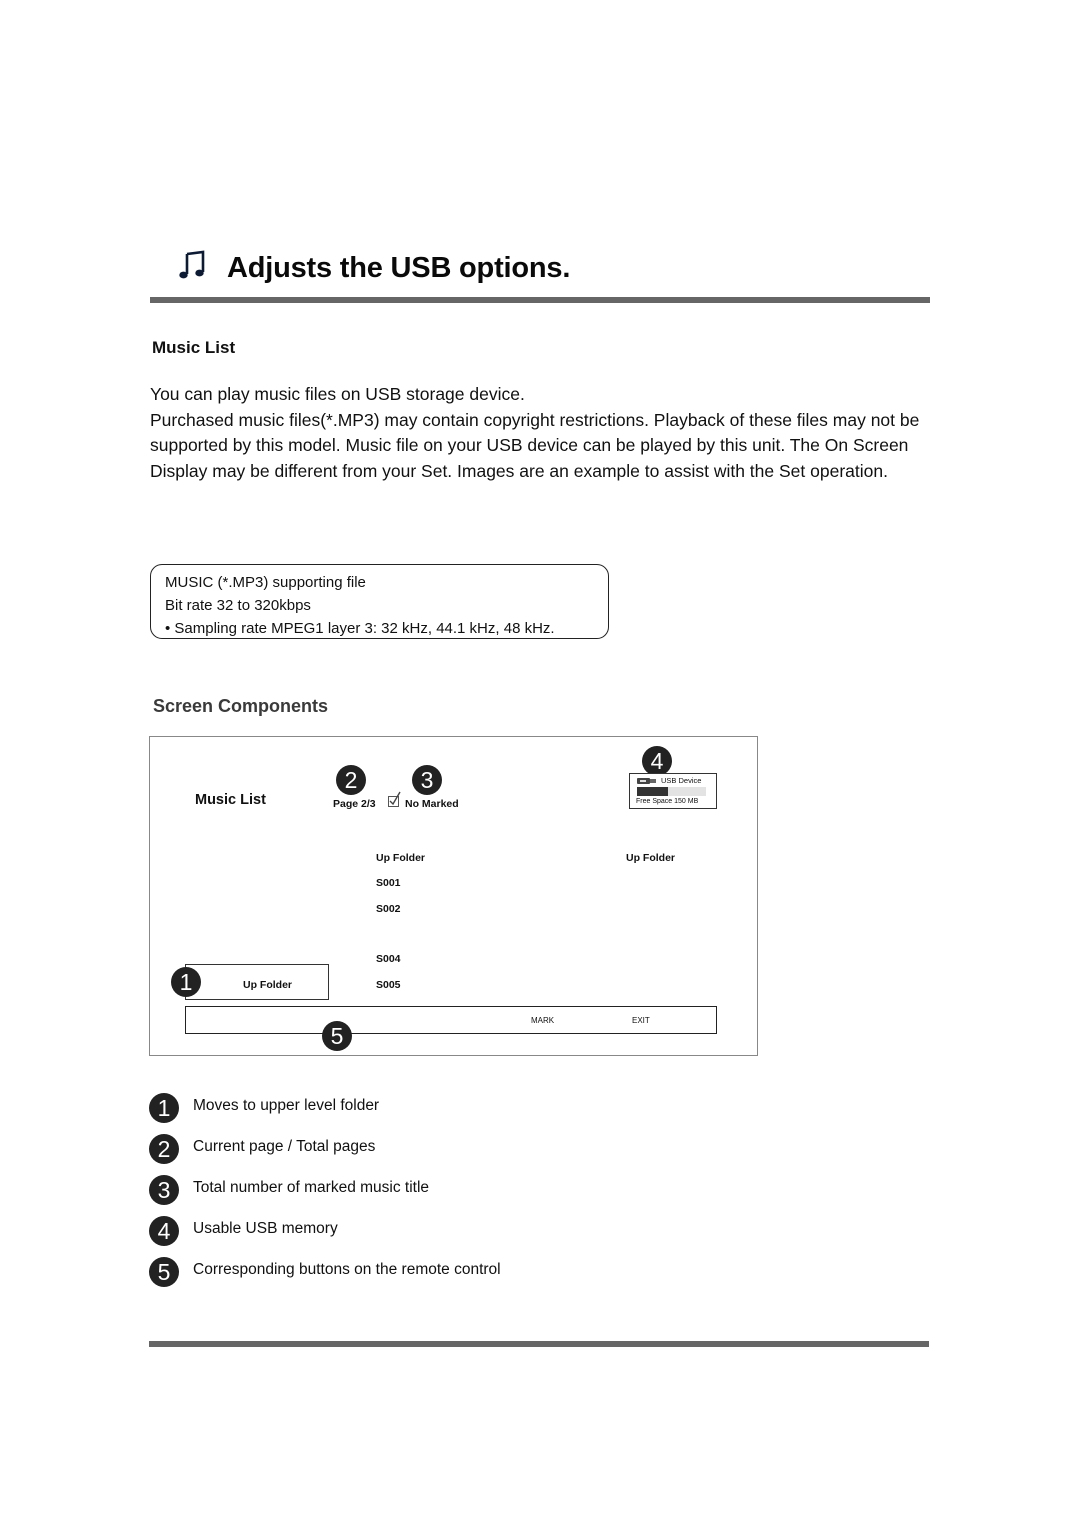 The height and width of the screenshot is (1530, 1080). I want to click on page-title: Adjusts the USB options., so click(399, 268).